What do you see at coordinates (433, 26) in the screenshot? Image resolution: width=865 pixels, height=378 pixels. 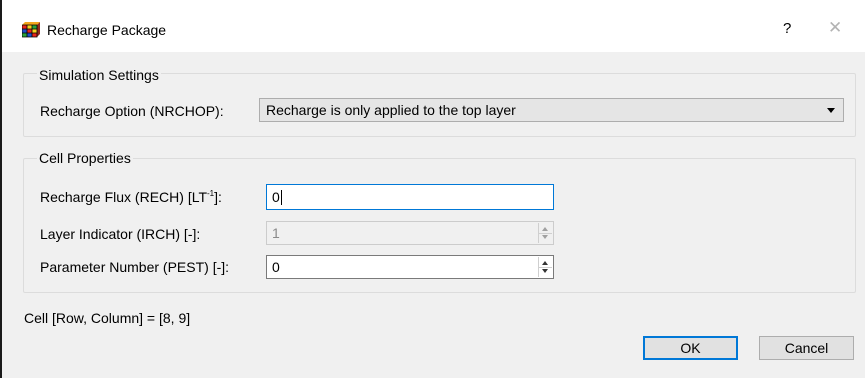 I see `title-bar: Recharge Package ? ✕` at bounding box center [433, 26].